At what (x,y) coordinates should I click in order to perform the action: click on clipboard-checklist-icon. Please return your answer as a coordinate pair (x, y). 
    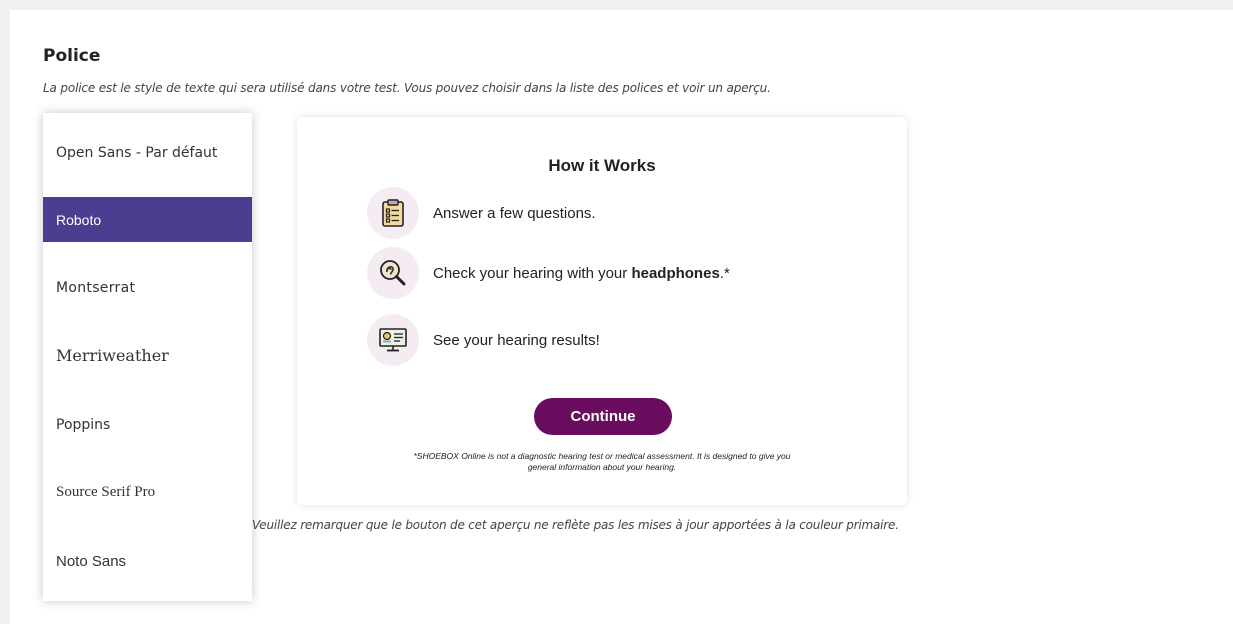
    Looking at the image, I should click on (393, 213).